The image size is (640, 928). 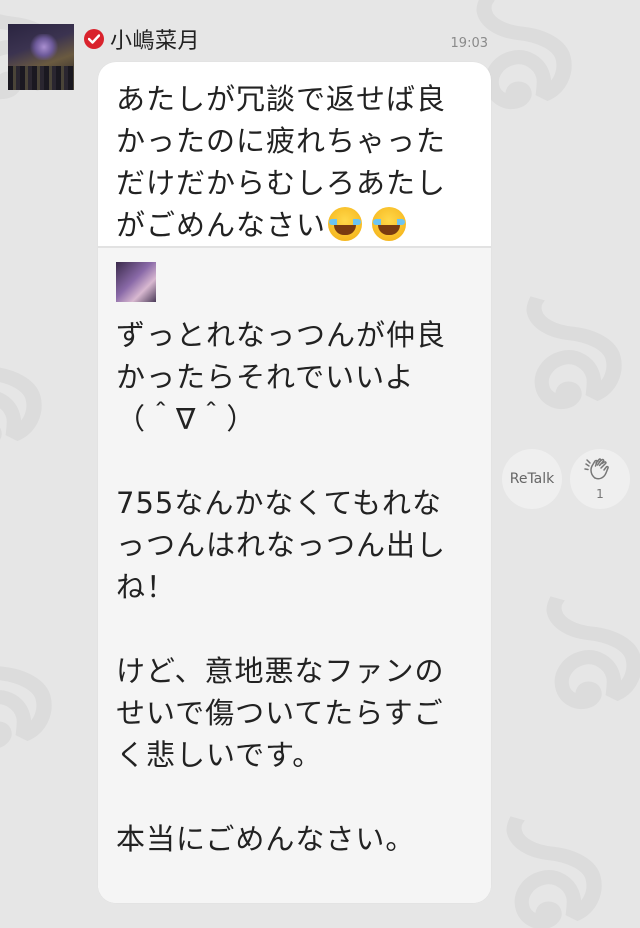 I want to click on clap-button: 1, so click(x=600, y=479).